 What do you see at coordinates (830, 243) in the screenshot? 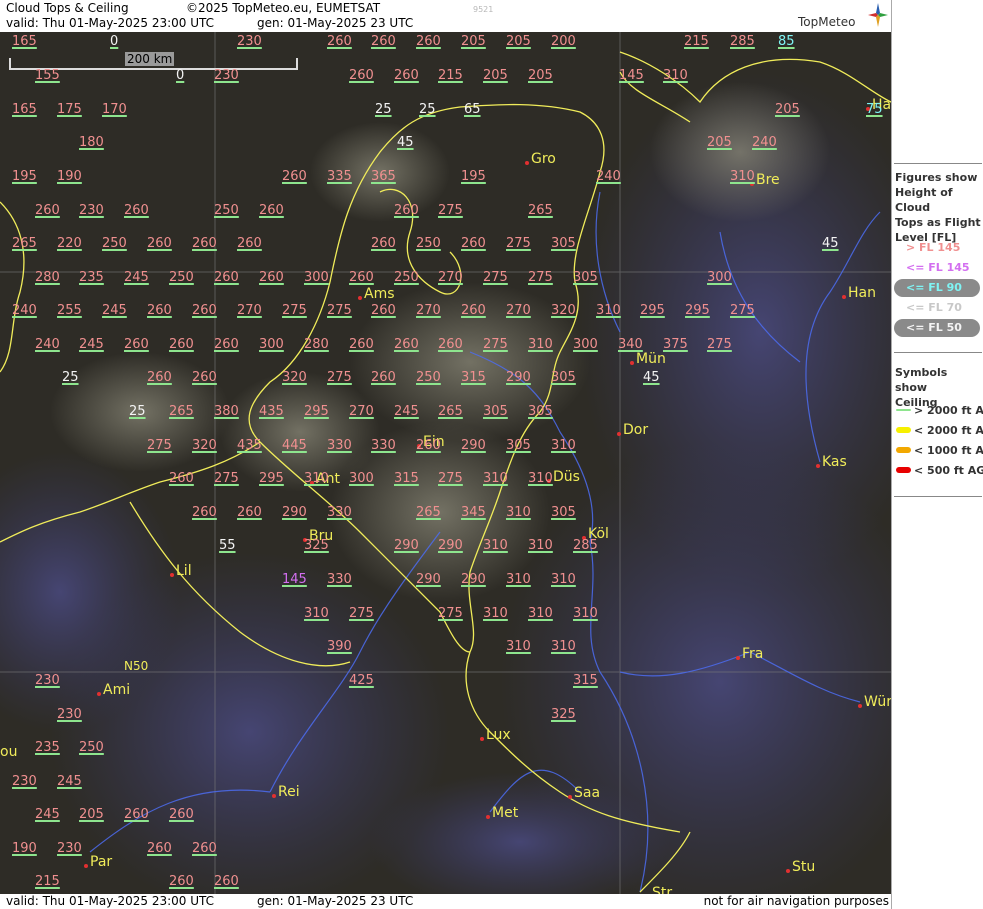
I see `flight-level-label: 45` at bounding box center [830, 243].